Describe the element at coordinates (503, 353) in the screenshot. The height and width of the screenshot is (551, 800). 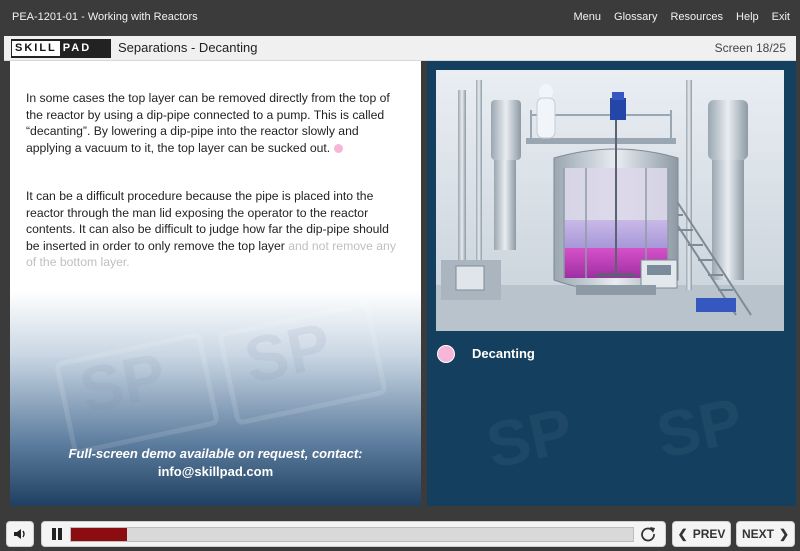
I see `media-caption: Decanting` at that location.